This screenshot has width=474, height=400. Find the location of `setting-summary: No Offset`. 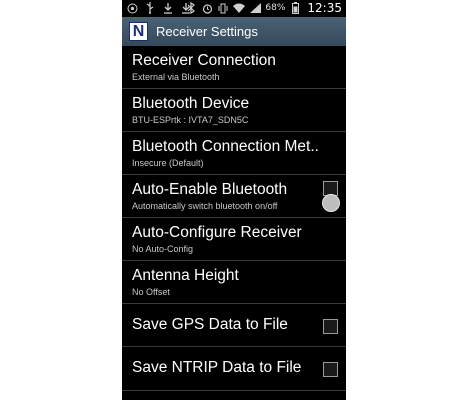

setting-summary: No Offset is located at coordinates (151, 292).